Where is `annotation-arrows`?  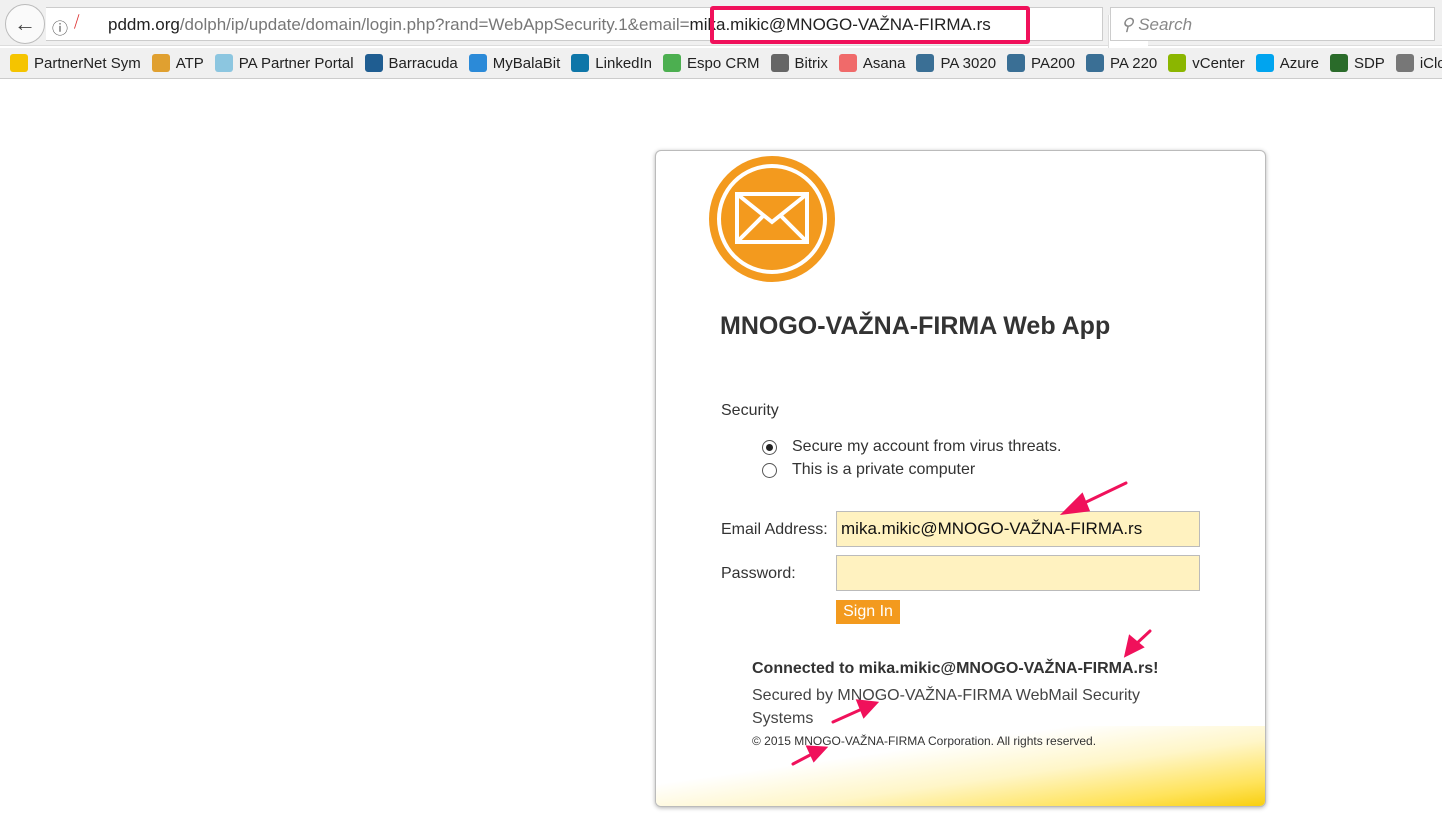
annotation-arrows is located at coordinates (971, 623).